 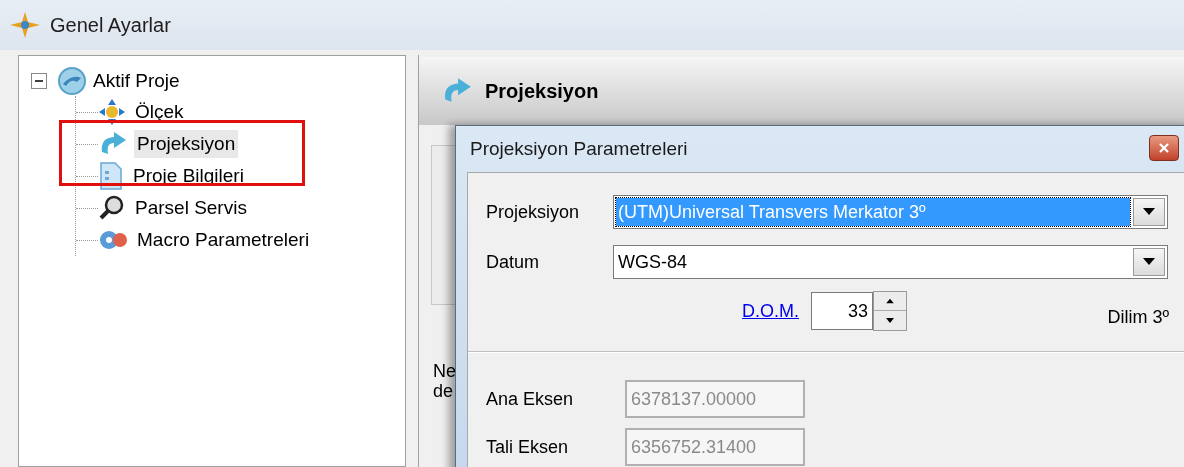 What do you see at coordinates (444, 371) in the screenshot?
I see `note-text: Ne` at bounding box center [444, 371].